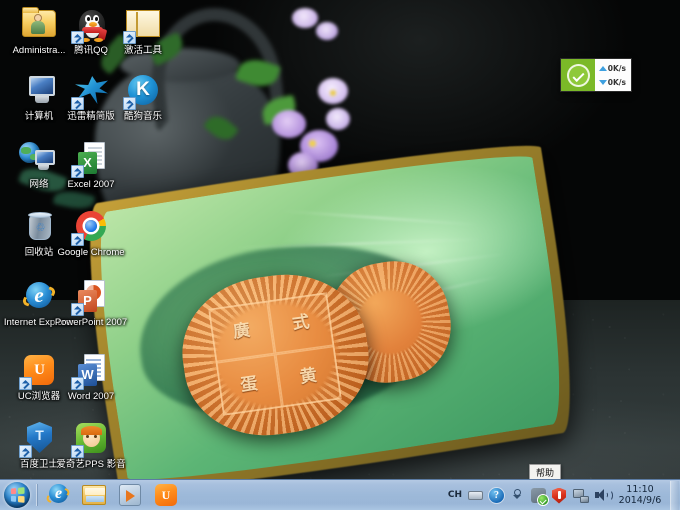 The image size is (680, 510). What do you see at coordinates (518, 495) in the screenshot?
I see `tray-show-hidden-icon` at bounding box center [518, 495].